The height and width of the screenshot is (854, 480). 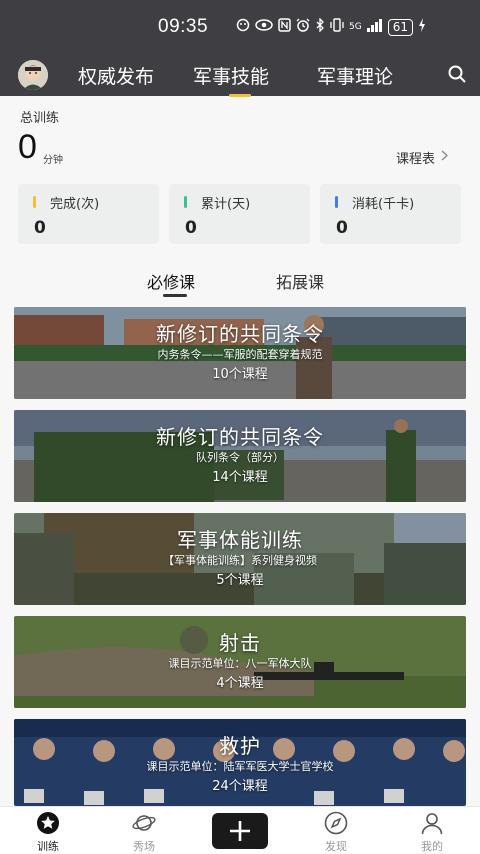 What do you see at coordinates (53, 160) in the screenshot?
I see `total-training-unit: 分钟` at bounding box center [53, 160].